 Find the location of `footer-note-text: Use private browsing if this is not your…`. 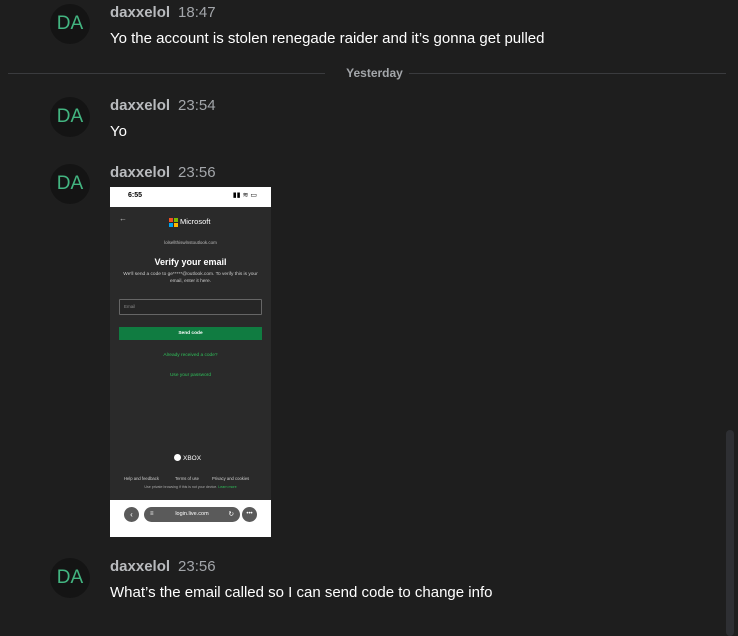

footer-note-text: Use private browsing if this is not your… is located at coordinates (181, 487).